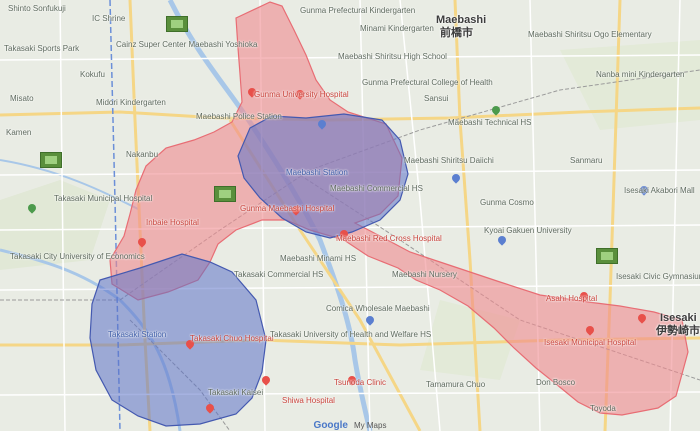  I want to click on map-label: IC Shrine, so click(109, 18).